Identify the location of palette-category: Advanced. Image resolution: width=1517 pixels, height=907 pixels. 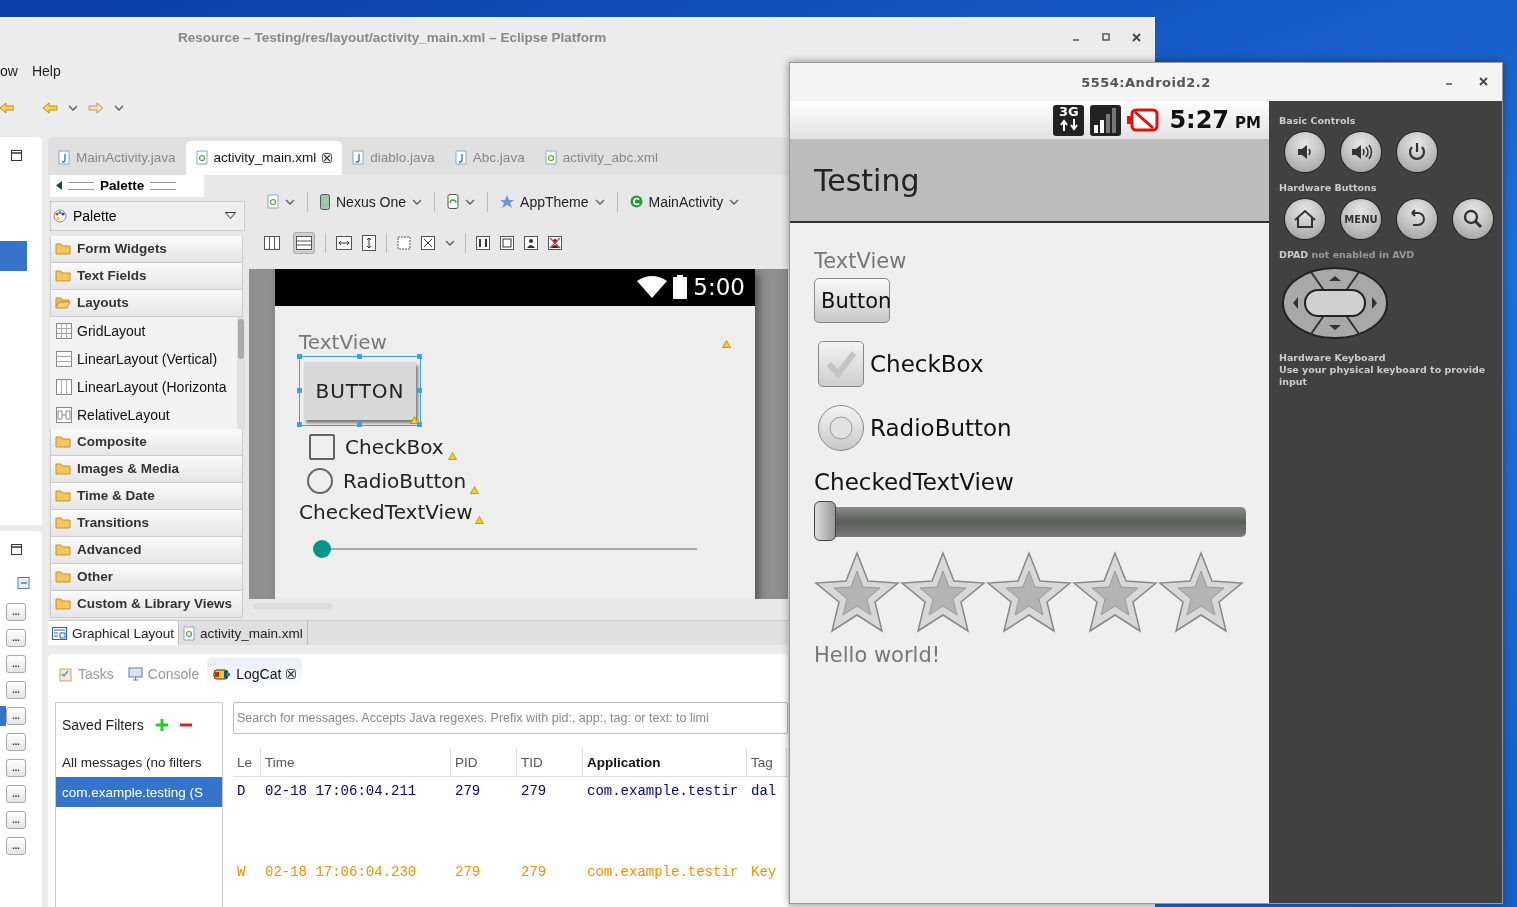
(146, 550).